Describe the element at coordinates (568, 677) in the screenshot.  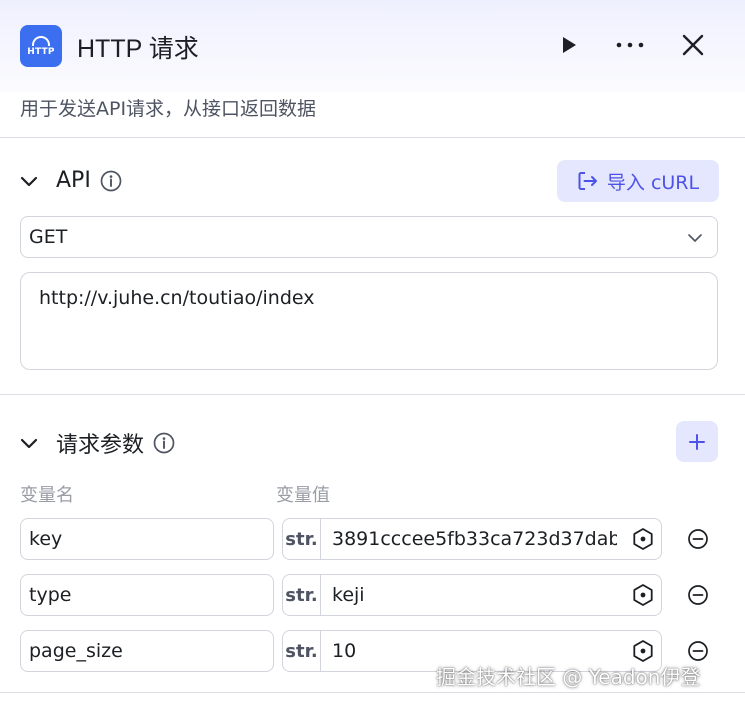
I see `watermark: 掘金技术社区 @ Yeadon伊登` at that location.